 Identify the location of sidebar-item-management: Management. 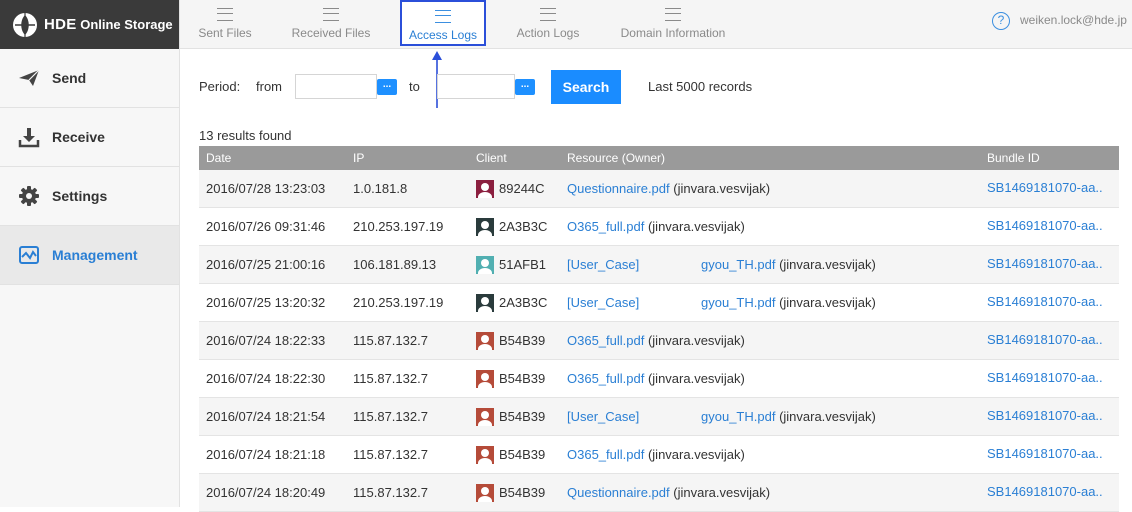
(89, 255).